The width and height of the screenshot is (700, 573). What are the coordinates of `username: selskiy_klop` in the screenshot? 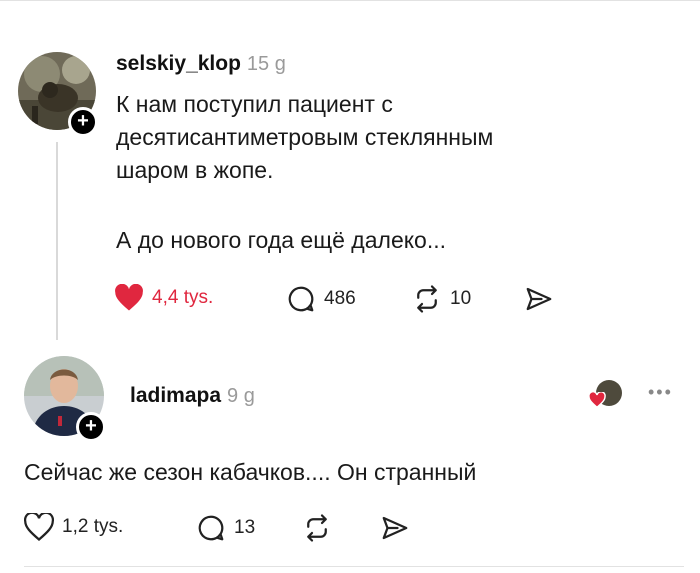 It's located at (178, 63).